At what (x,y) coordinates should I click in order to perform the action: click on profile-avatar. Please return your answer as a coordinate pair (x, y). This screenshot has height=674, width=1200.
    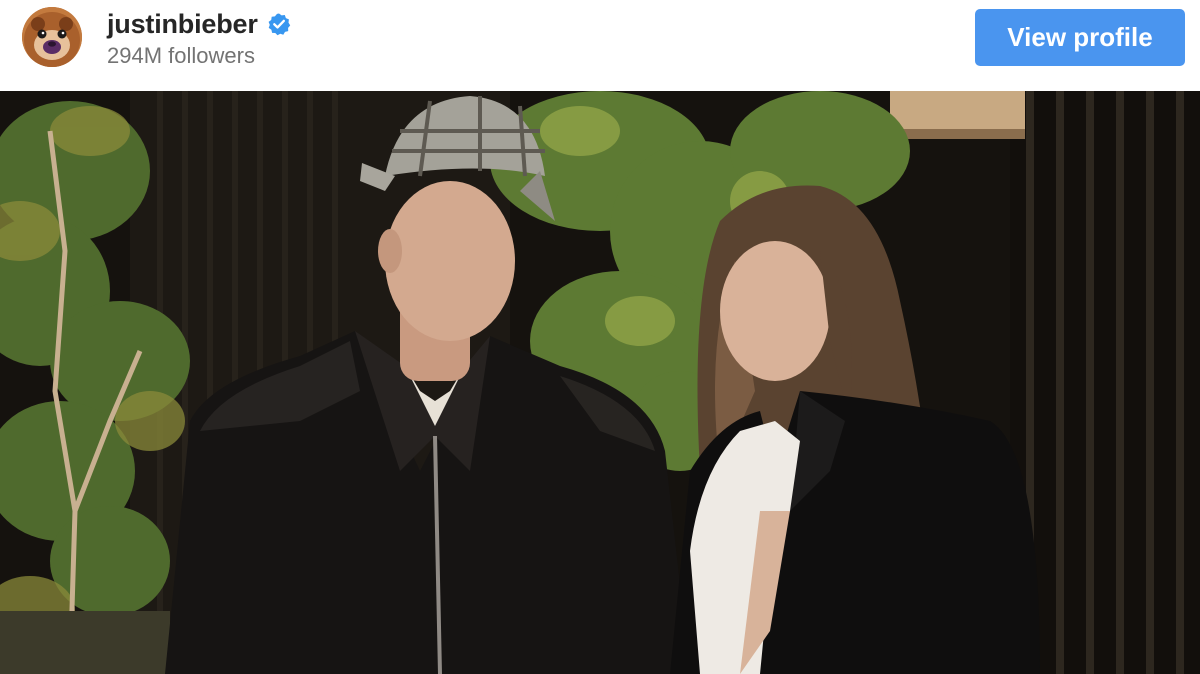
    Looking at the image, I should click on (52, 37).